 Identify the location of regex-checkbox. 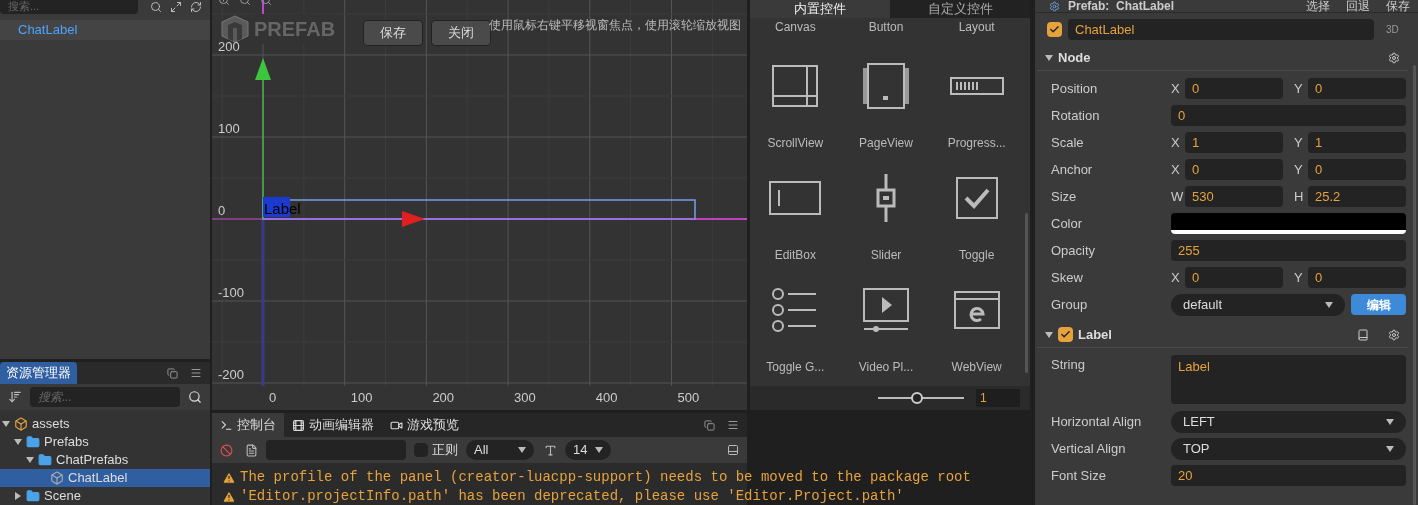
(421, 450).